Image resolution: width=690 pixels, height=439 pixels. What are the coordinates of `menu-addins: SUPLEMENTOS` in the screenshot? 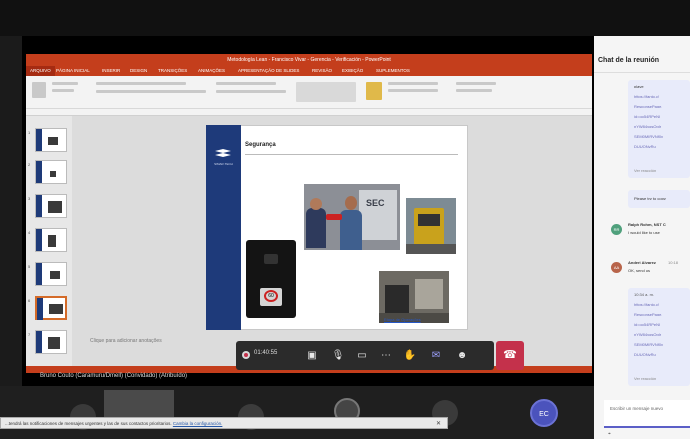 It's located at (393, 71).